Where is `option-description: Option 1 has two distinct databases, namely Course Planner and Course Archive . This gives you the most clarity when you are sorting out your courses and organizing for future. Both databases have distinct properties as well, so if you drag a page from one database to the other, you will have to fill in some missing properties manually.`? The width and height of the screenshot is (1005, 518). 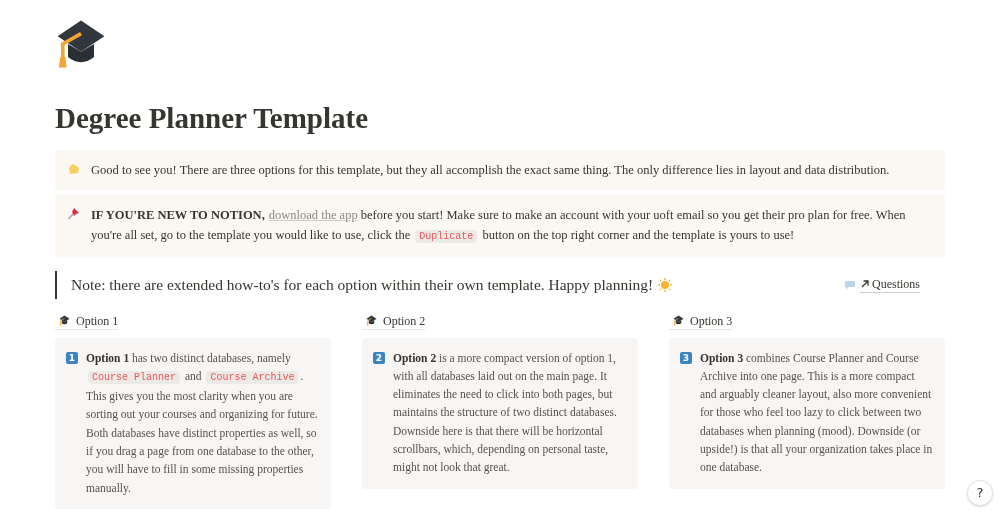 option-description: Option 1 has two distinct databases, namely Course Planner and Course Archive . This gives you the most clarity when you are sorting out your courses and organizing for future. Both databases have distinct properties as well, so if you drag a page from one database to the other, you will have to fill in some missing properties manually. is located at coordinates (202, 423).